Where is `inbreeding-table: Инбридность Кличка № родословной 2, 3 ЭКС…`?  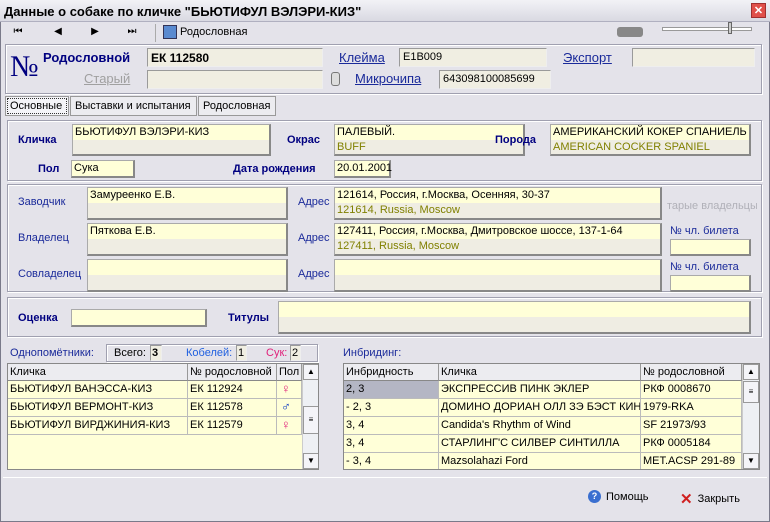 inbreeding-table: Инбридность Кличка № родословной 2, 3 ЭКС… is located at coordinates (551, 416).